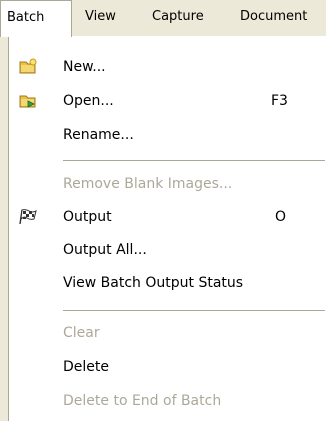  What do you see at coordinates (100, 18) in the screenshot?
I see `menu-view: View` at bounding box center [100, 18].